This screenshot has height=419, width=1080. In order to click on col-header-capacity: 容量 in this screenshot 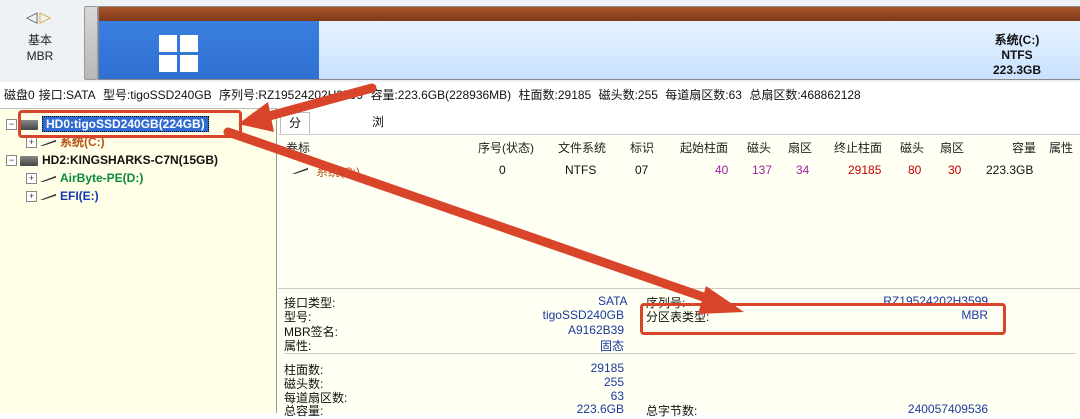, I will do `click(1024, 147)`.